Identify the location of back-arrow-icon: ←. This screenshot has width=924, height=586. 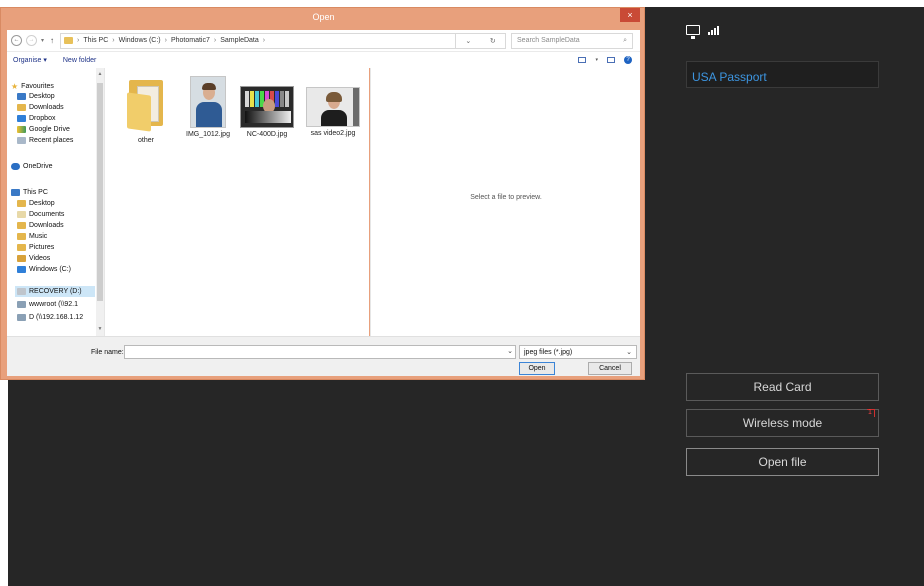
(16, 40).